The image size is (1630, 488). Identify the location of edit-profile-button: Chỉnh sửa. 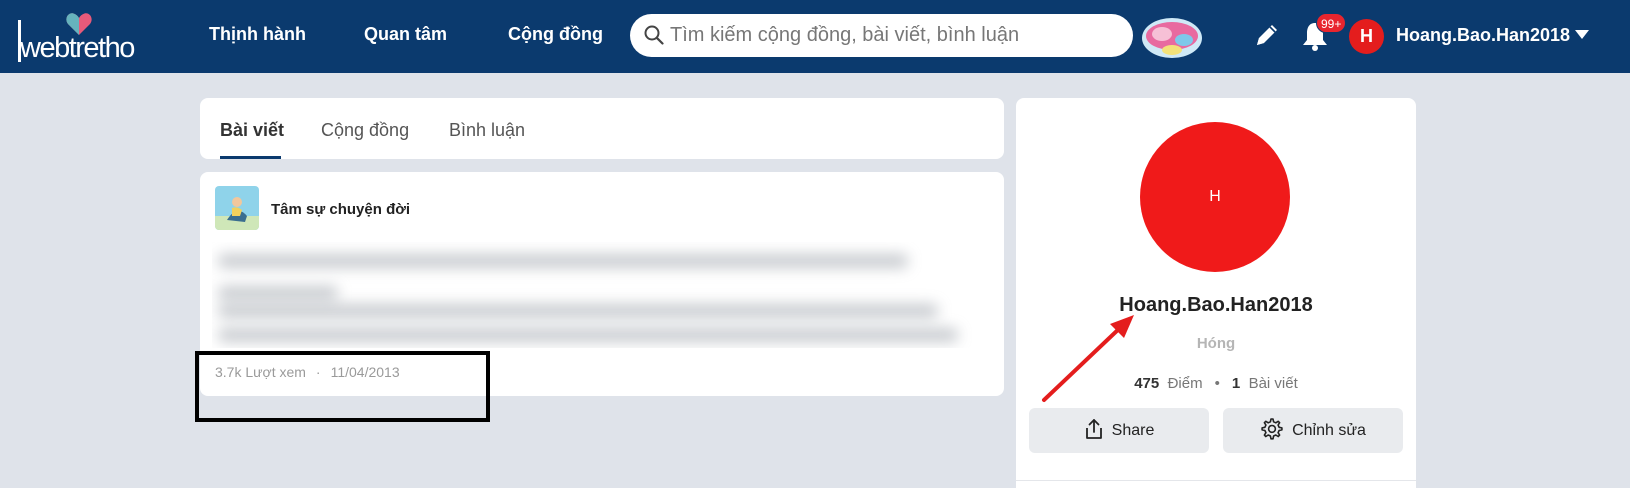
(1313, 430).